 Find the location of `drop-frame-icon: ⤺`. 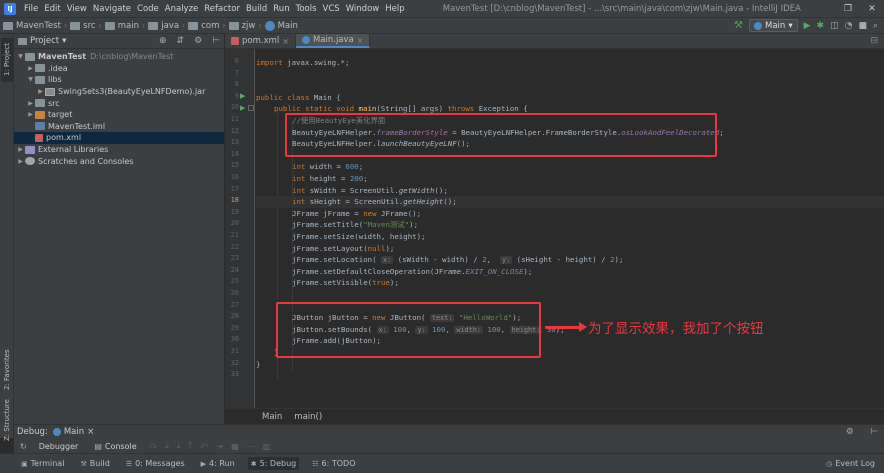

drop-frame-icon: ⤺ is located at coordinates (204, 446).